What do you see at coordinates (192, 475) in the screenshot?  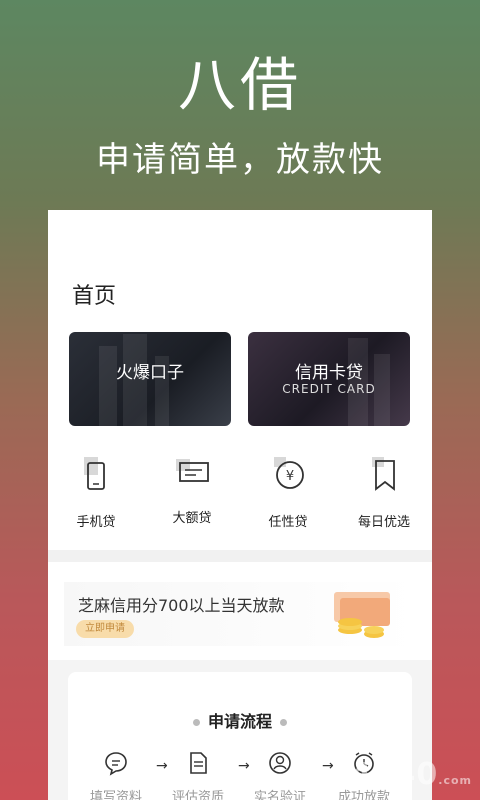 I see `card-icon` at bounding box center [192, 475].